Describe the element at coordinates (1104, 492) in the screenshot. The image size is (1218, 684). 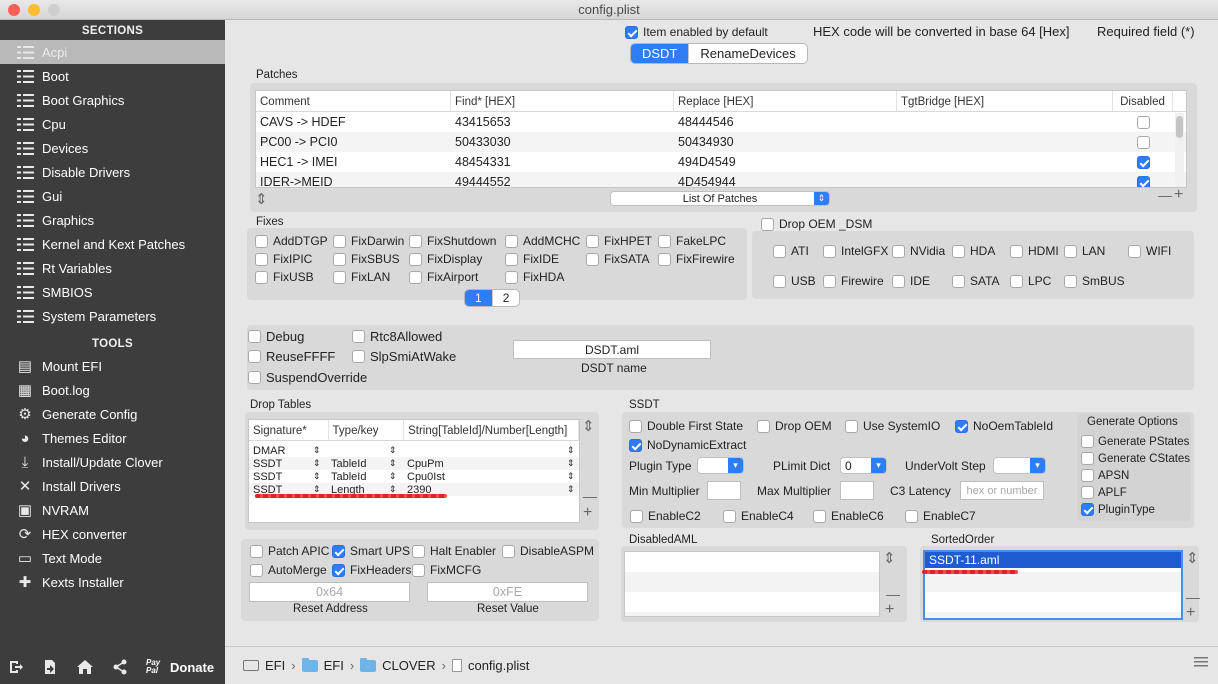
I see `gen-aplf-checkbox: APLF` at that location.